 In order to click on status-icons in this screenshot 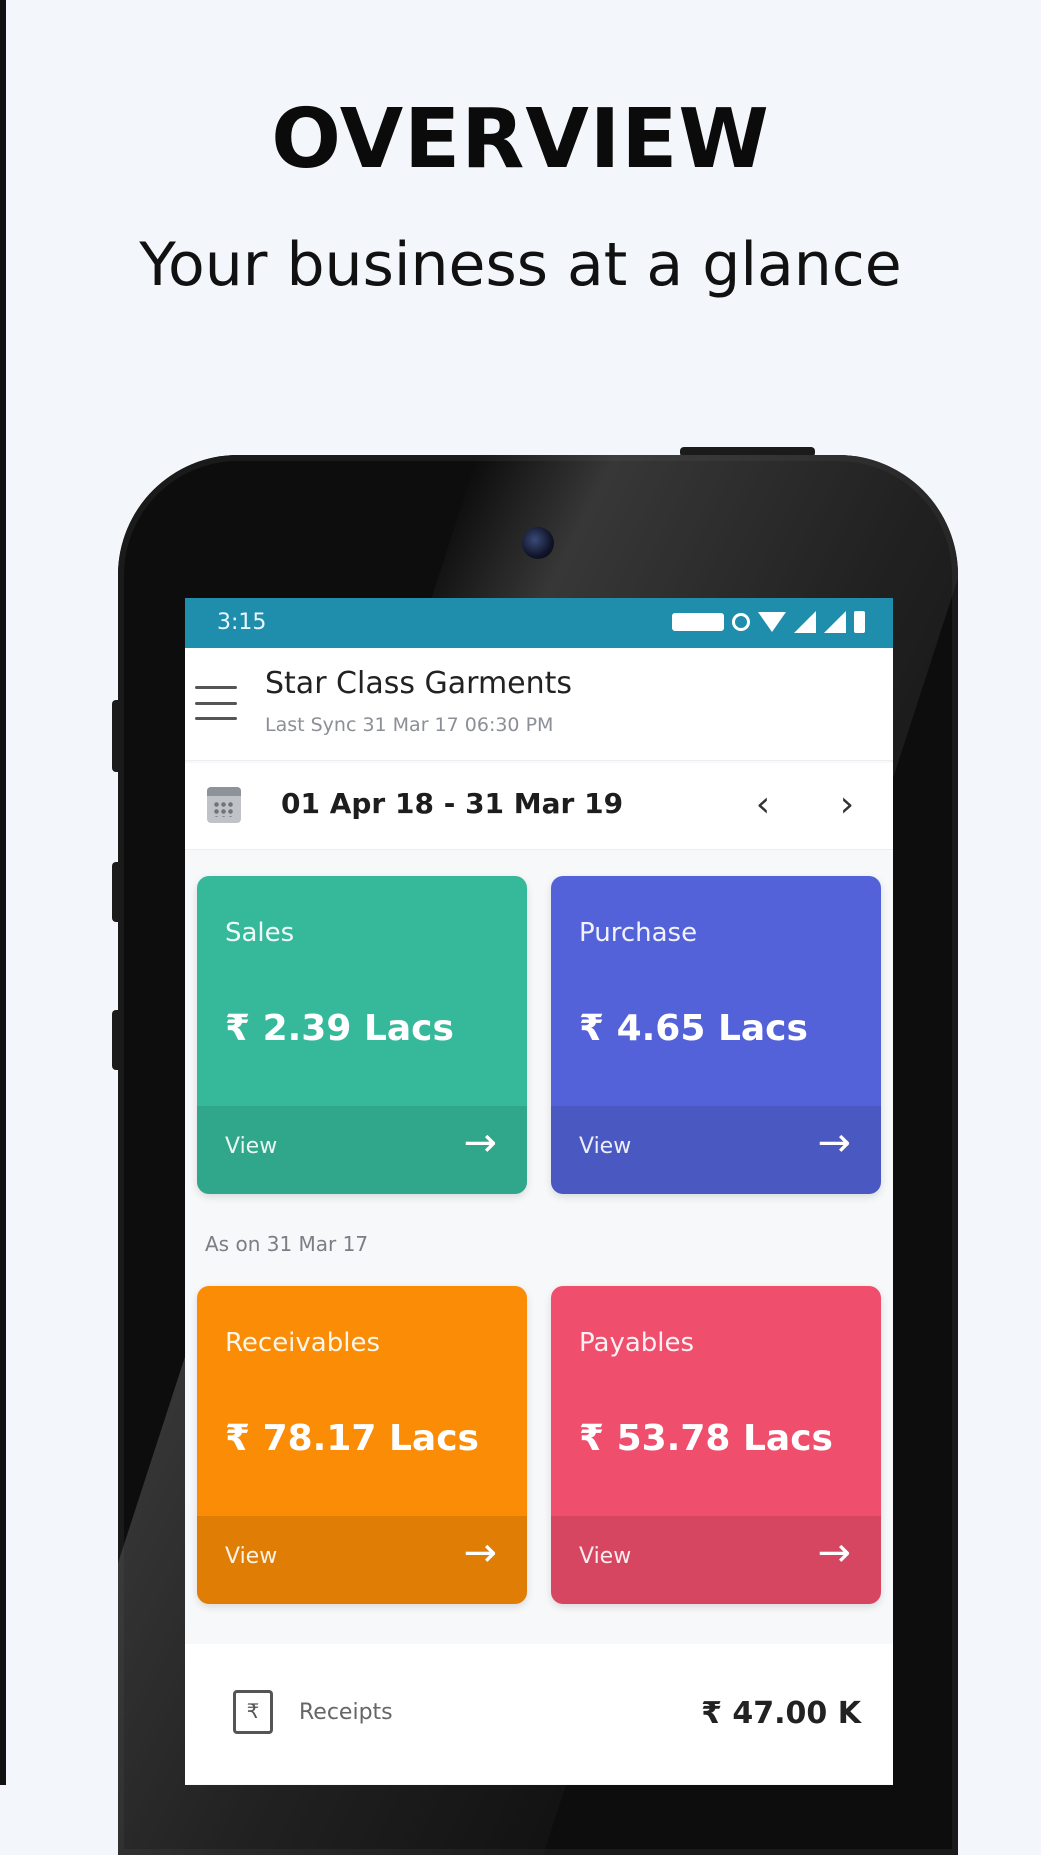, I will do `click(768, 622)`.